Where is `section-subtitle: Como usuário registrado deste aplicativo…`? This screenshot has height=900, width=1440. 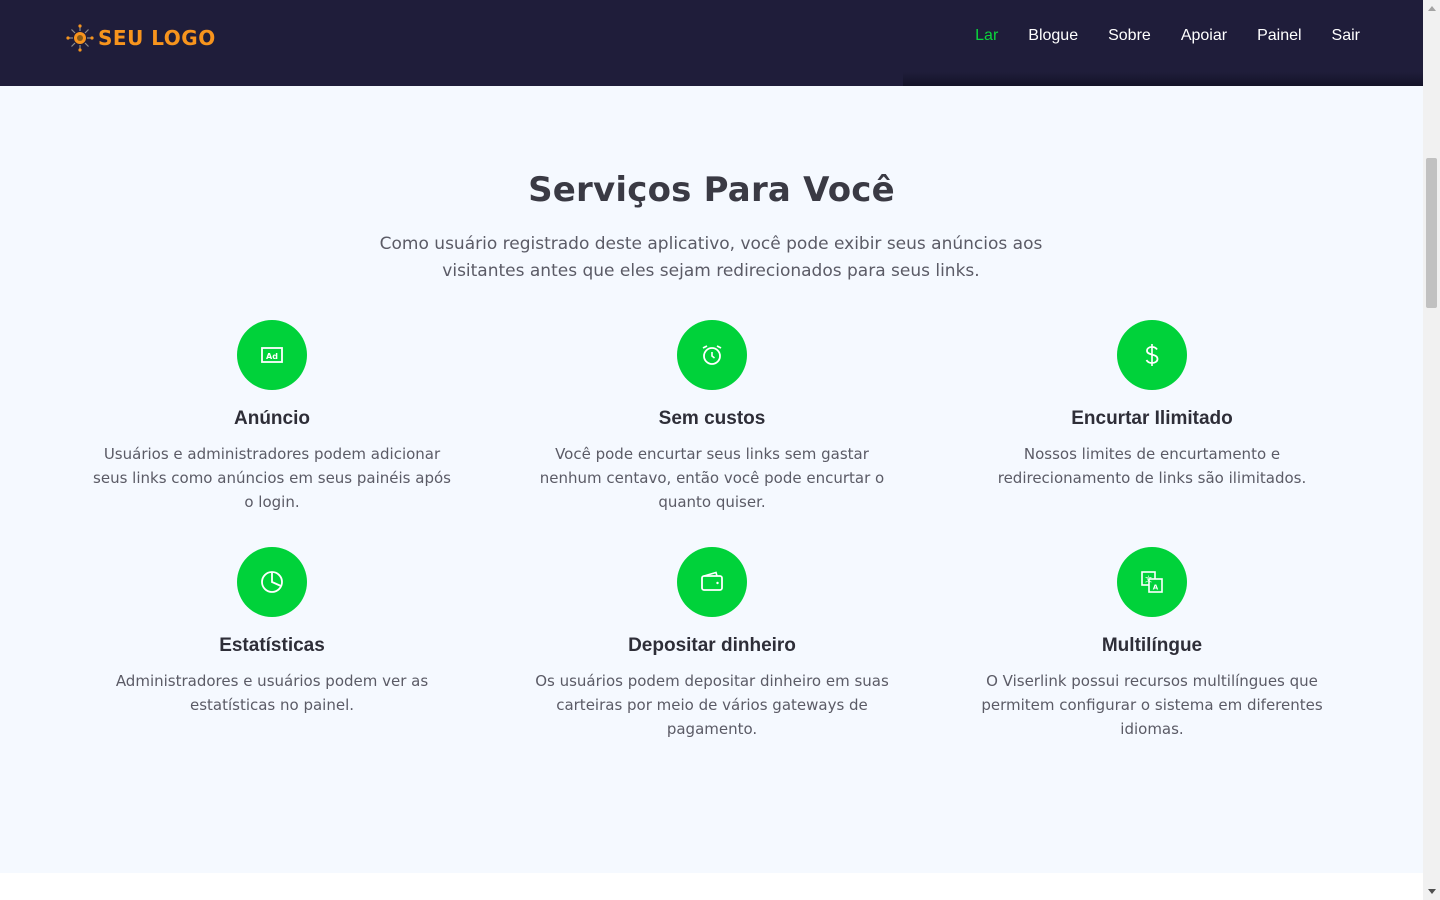
section-subtitle: Como usuário registrado deste aplicativo… is located at coordinates (711, 257).